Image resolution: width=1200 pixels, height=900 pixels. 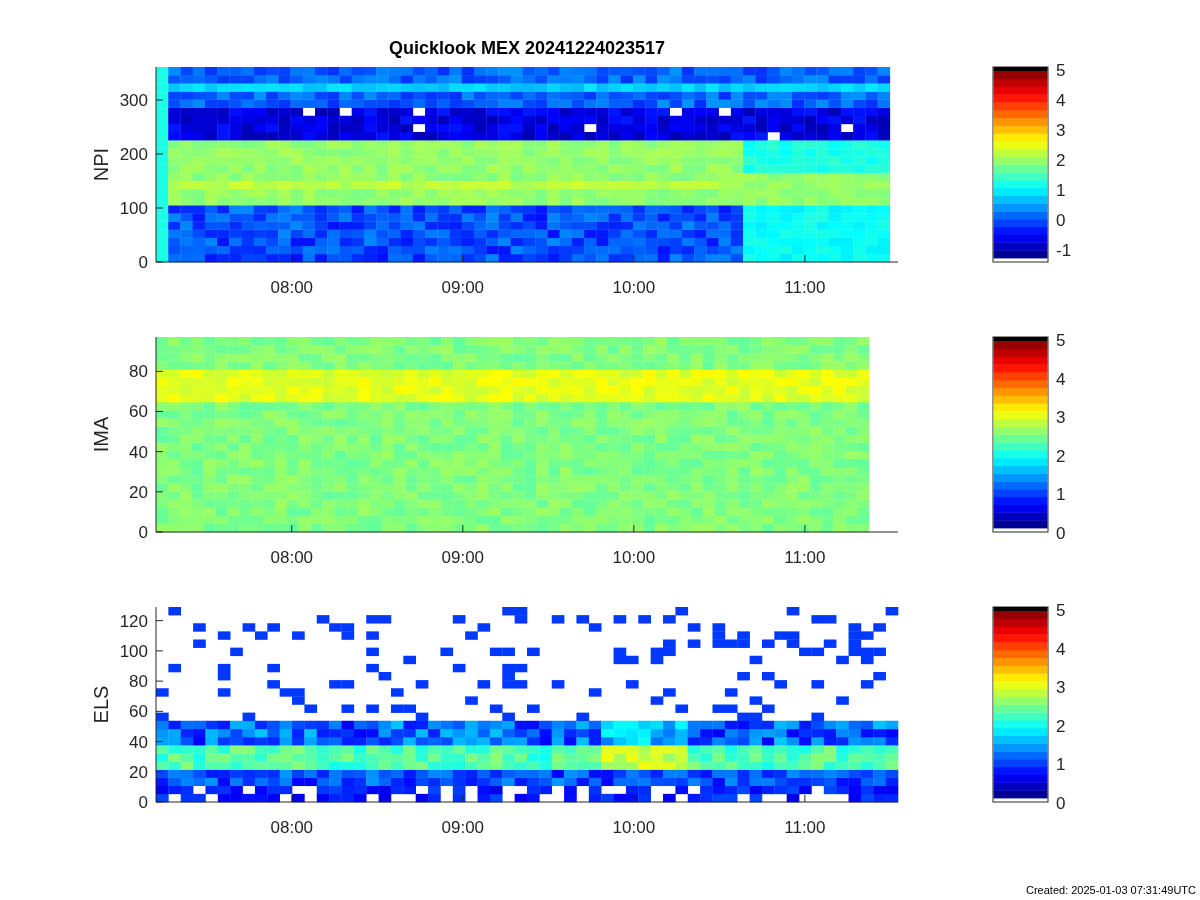 What do you see at coordinates (527, 48) in the screenshot?
I see `chart-title: Quicklook MEX 20241224023517` at bounding box center [527, 48].